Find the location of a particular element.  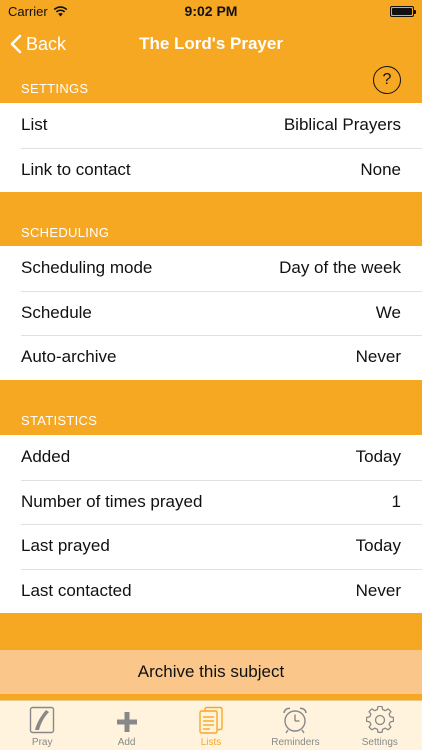

back-label: Back is located at coordinates (46, 43).